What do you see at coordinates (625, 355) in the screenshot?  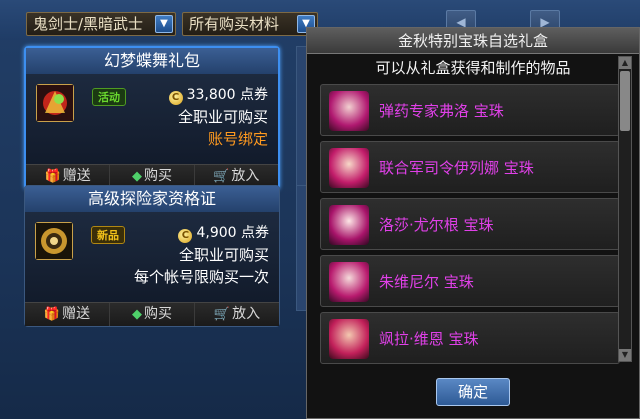 I see `scroll-down-icon: ▼` at bounding box center [625, 355].